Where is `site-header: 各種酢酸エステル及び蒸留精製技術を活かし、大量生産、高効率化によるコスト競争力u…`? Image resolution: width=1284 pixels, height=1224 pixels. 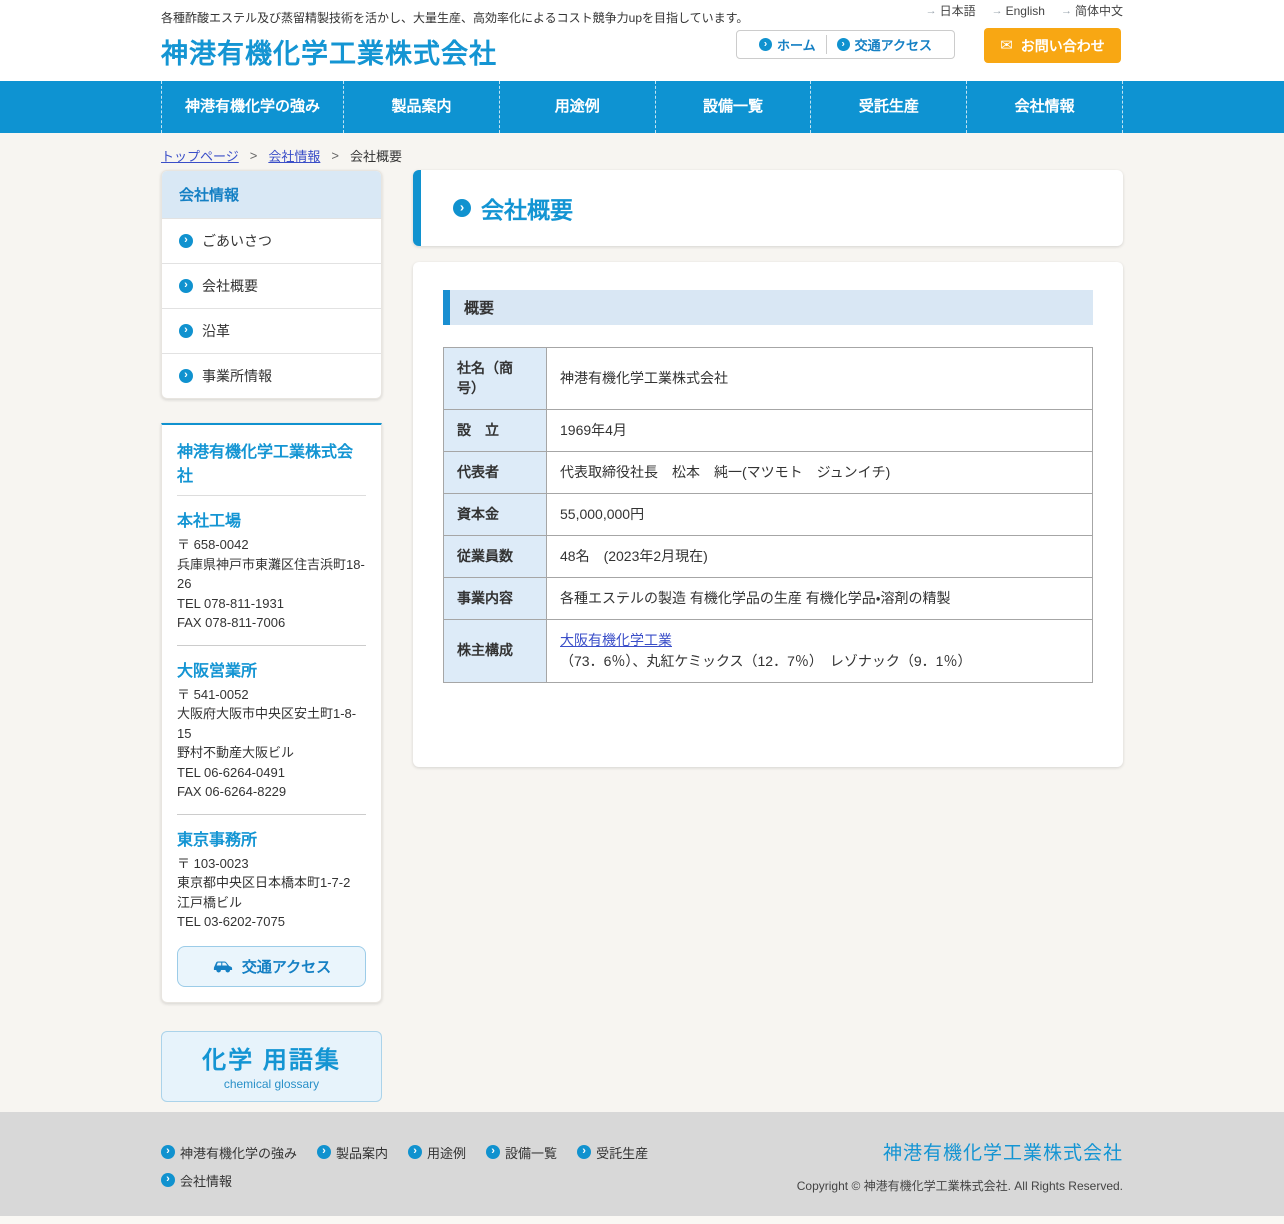
site-header: 各種酢酸エステル及び蒸留精製技術を活かし、大量生産、高効率化によるコスト競争力u… is located at coordinates (642, 40).